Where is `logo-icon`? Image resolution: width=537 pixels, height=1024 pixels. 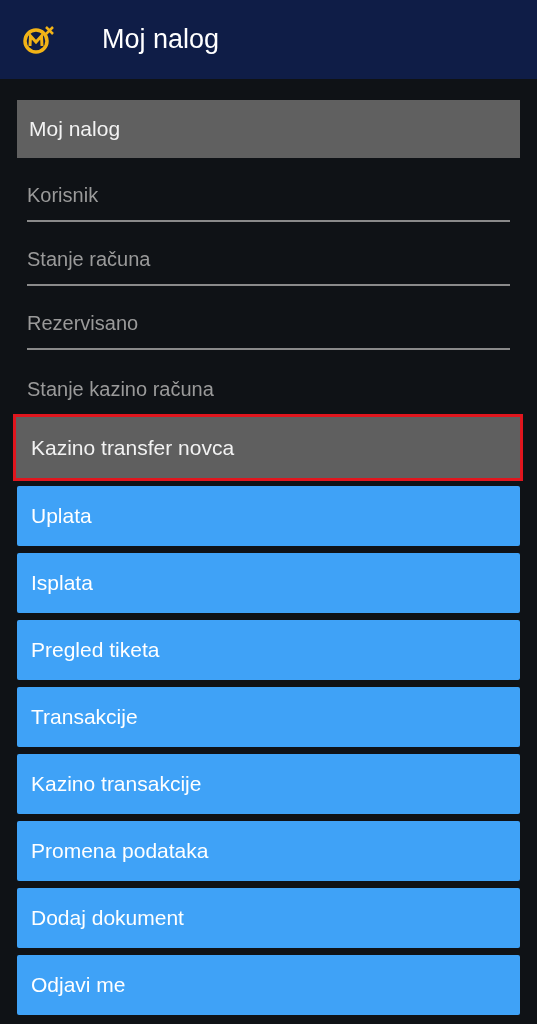 logo-icon is located at coordinates (39, 39).